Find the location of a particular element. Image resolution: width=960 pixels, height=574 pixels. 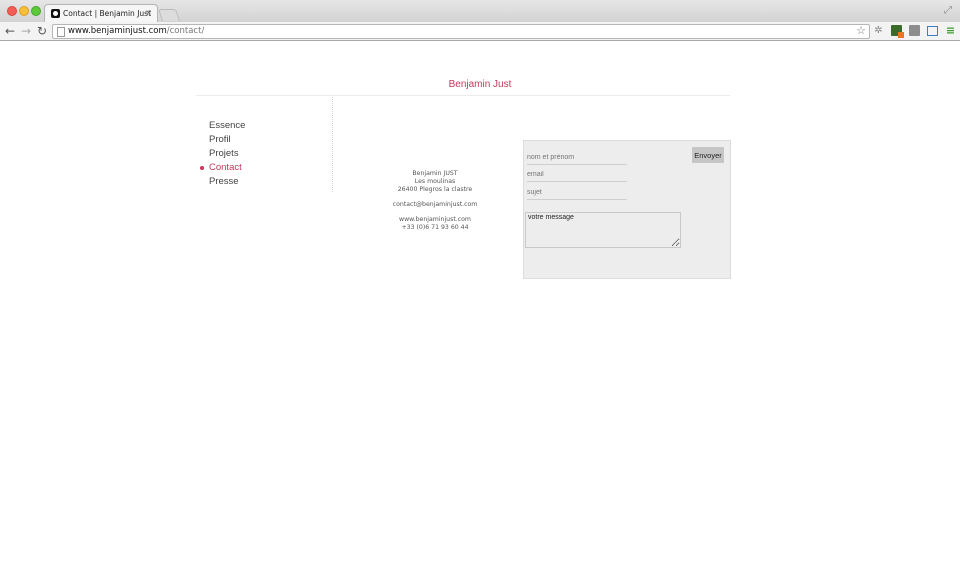

contact-name: Benjamin JUST is located at coordinates (435, 173).